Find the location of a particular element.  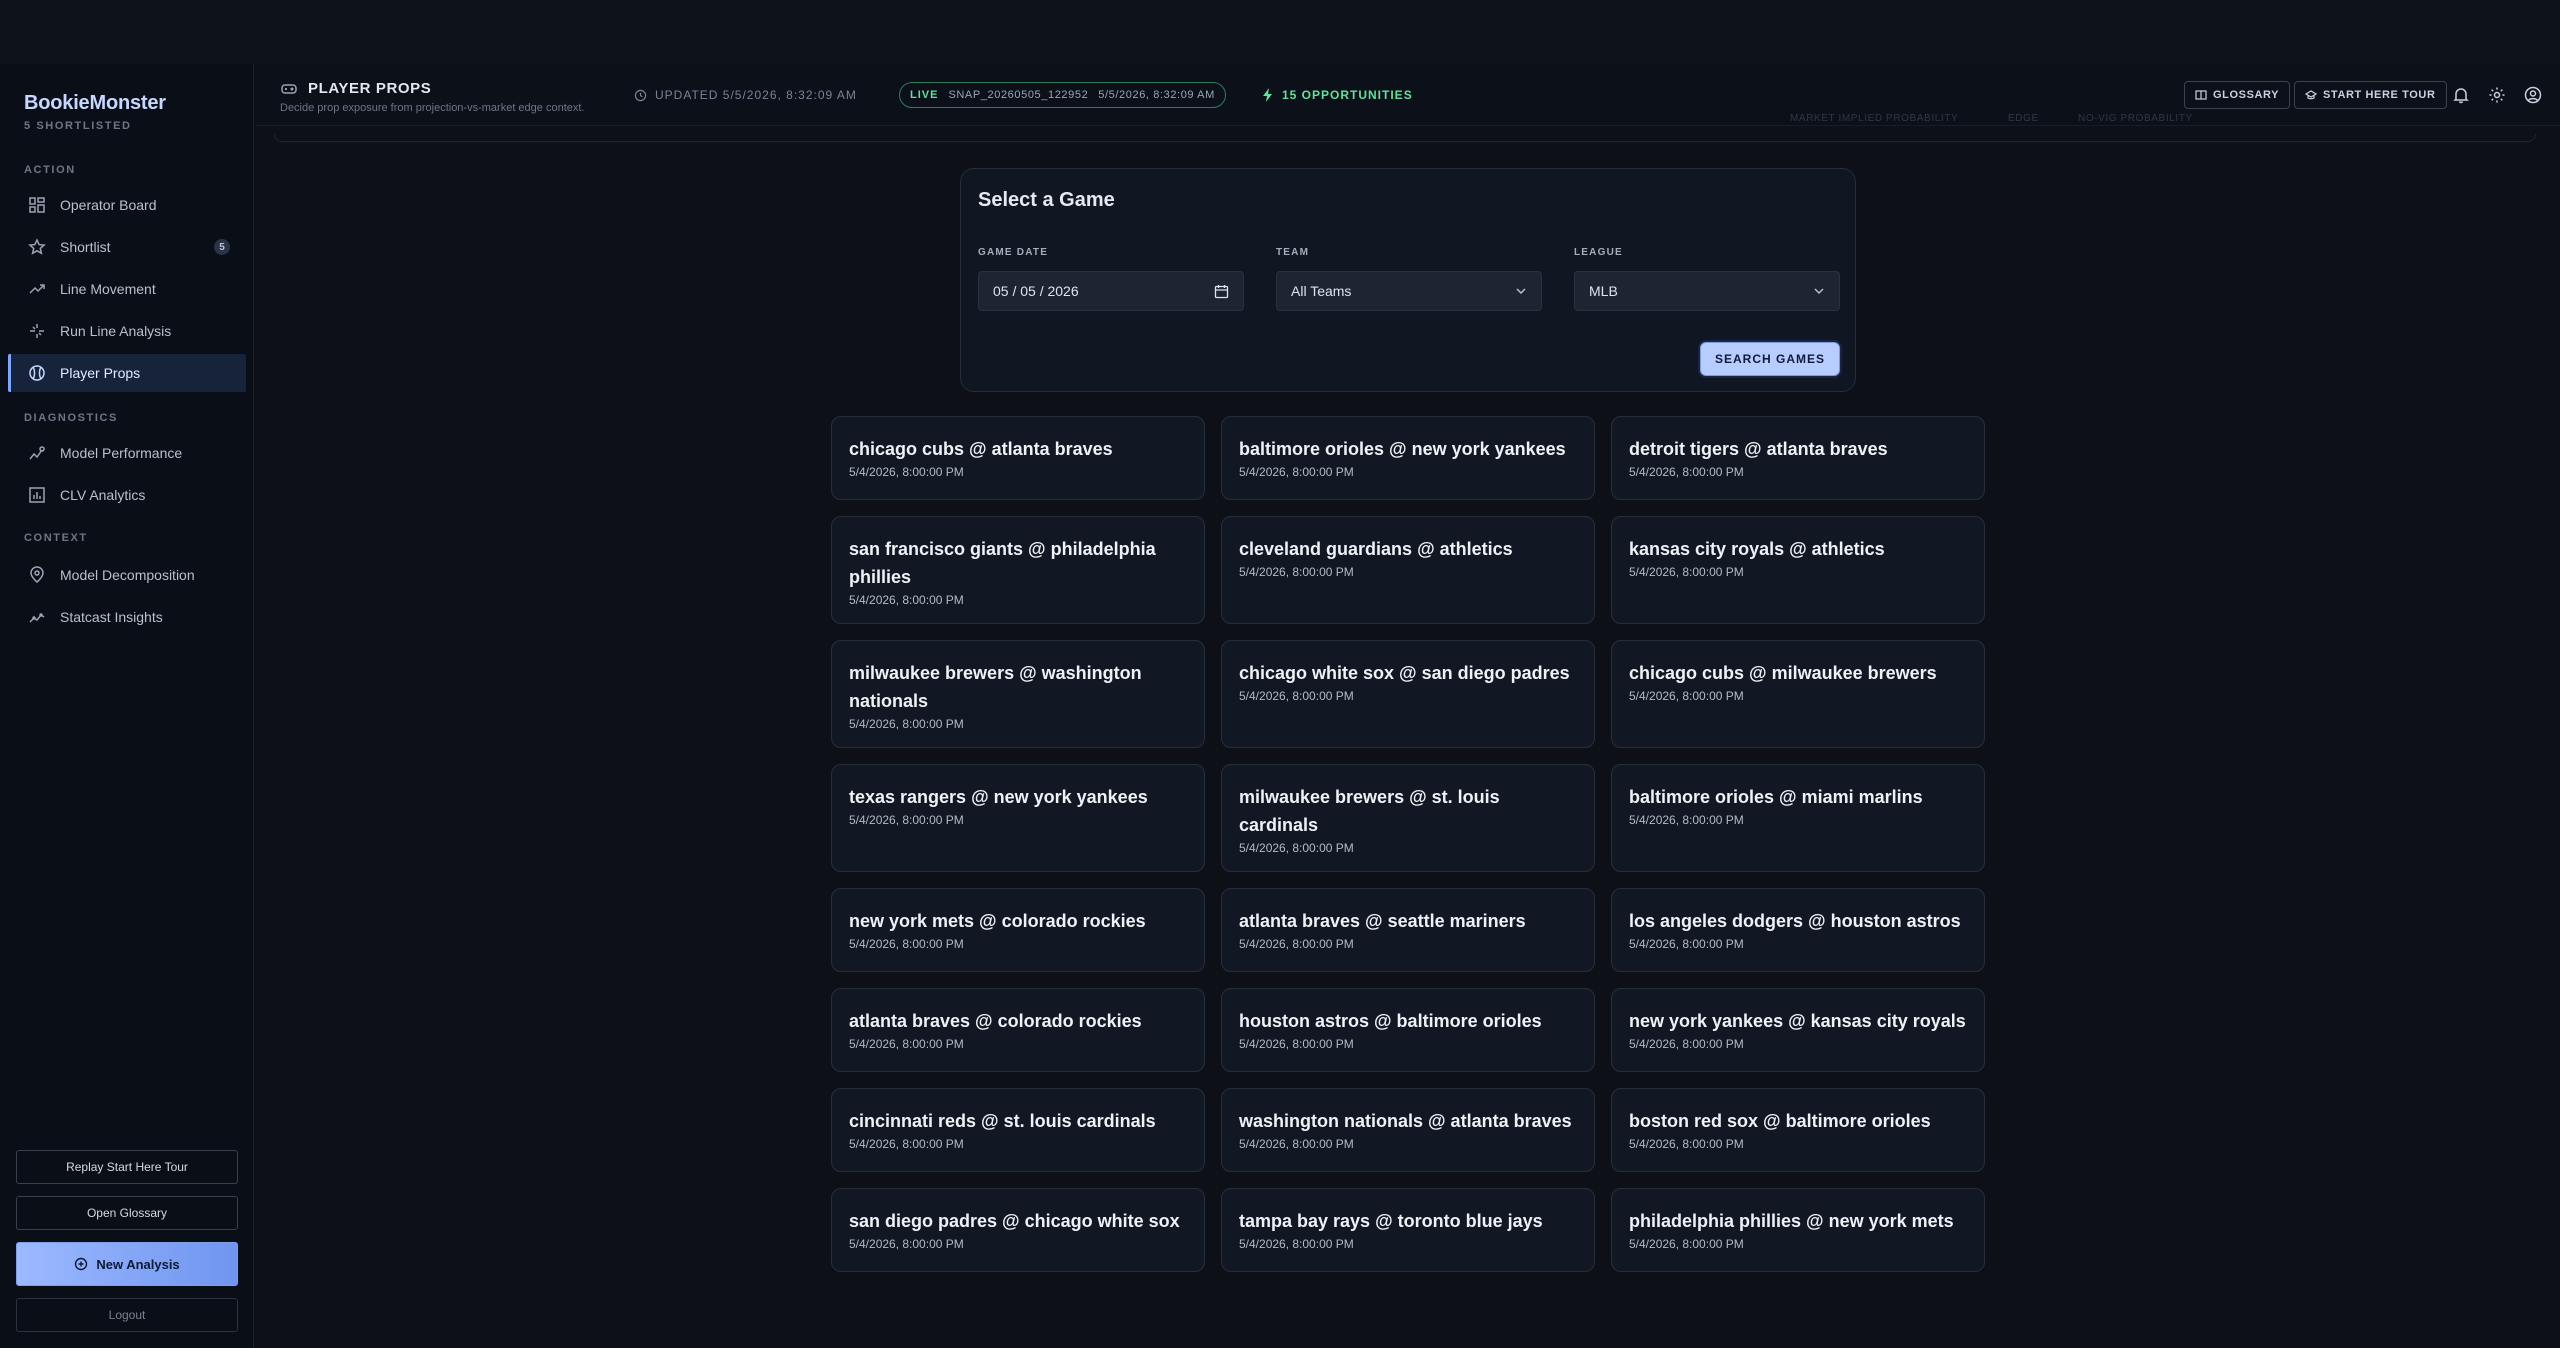

game-title: texas rangers @ new york yankees is located at coordinates (998, 797).